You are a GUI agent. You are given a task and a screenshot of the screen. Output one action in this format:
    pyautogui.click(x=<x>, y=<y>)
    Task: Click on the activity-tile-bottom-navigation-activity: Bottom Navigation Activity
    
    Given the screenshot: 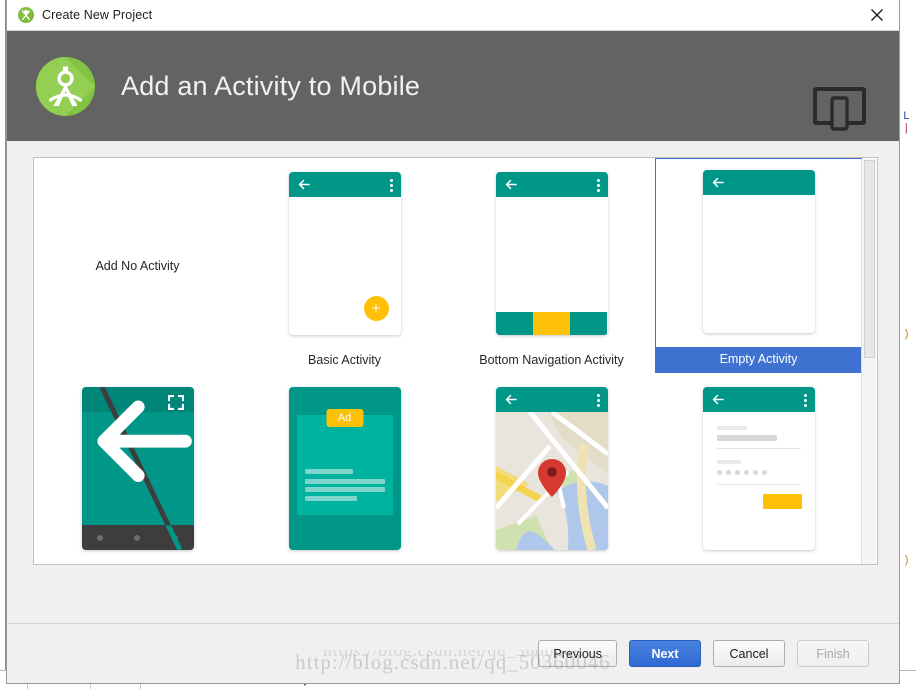 What is the action you would take?
    pyautogui.click(x=551, y=265)
    